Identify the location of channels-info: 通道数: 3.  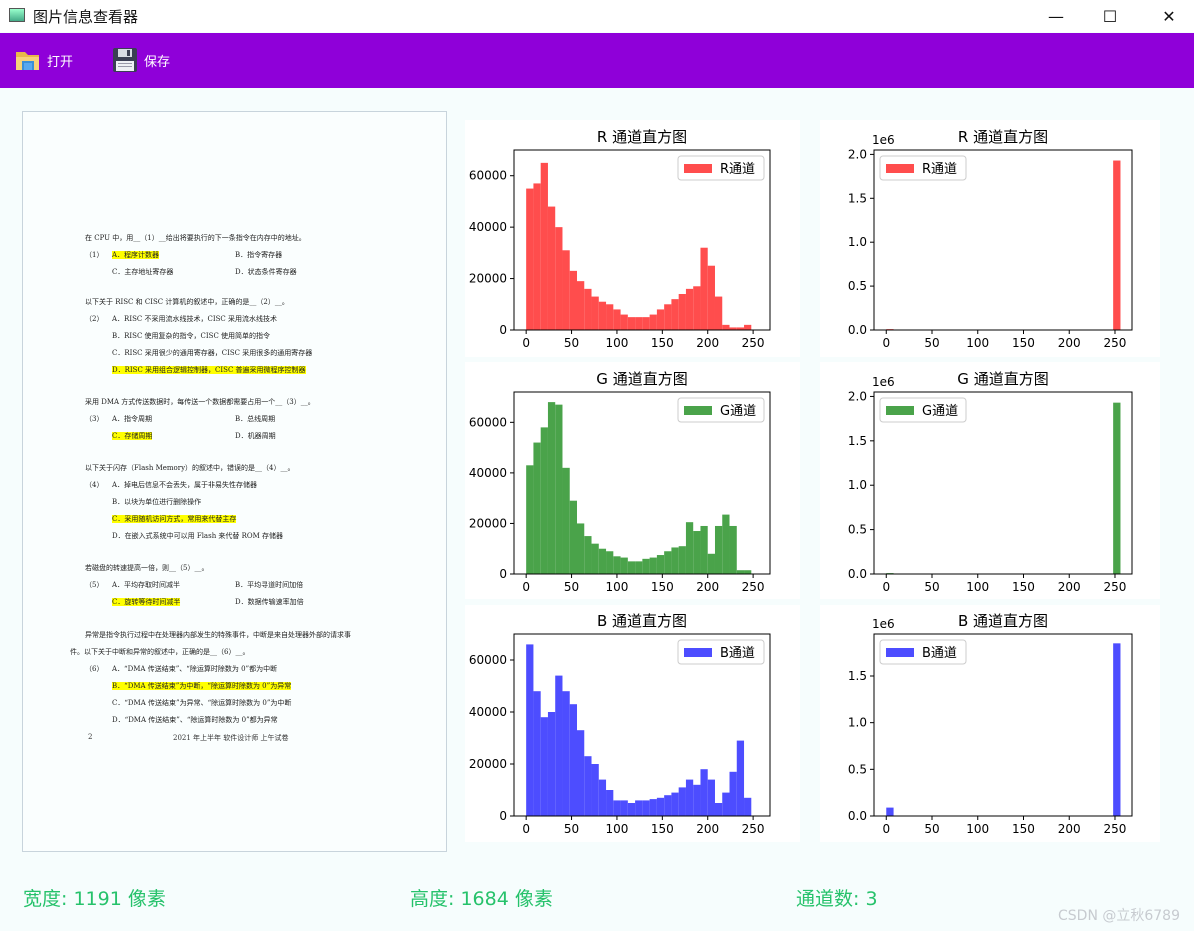
(837, 899).